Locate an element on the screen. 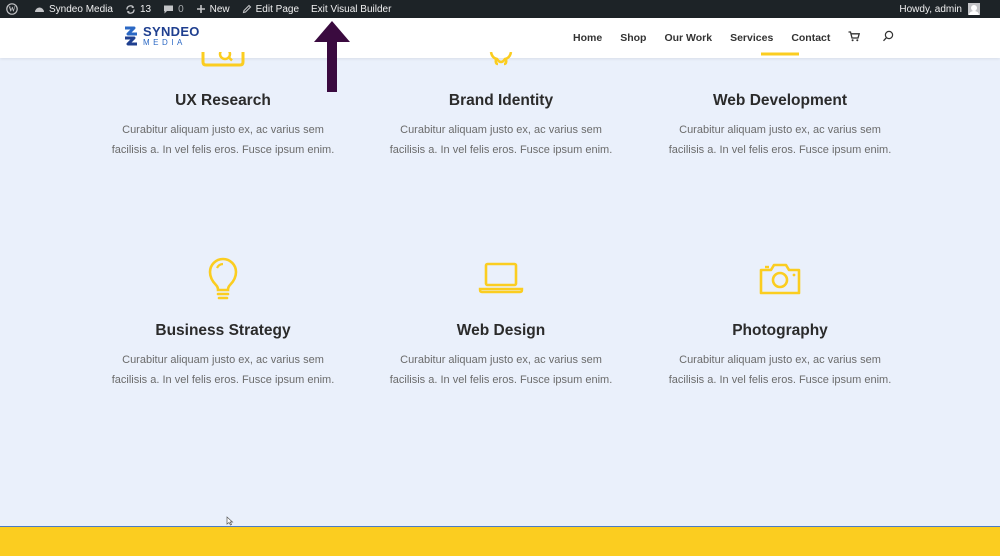 This screenshot has height=556, width=1000. syndeo-logo-icon is located at coordinates (131, 36).